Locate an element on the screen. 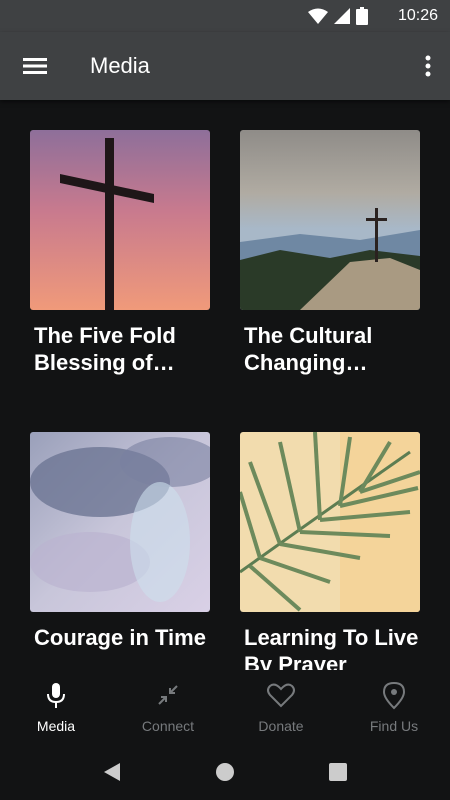  back-icon is located at coordinates (112, 772).